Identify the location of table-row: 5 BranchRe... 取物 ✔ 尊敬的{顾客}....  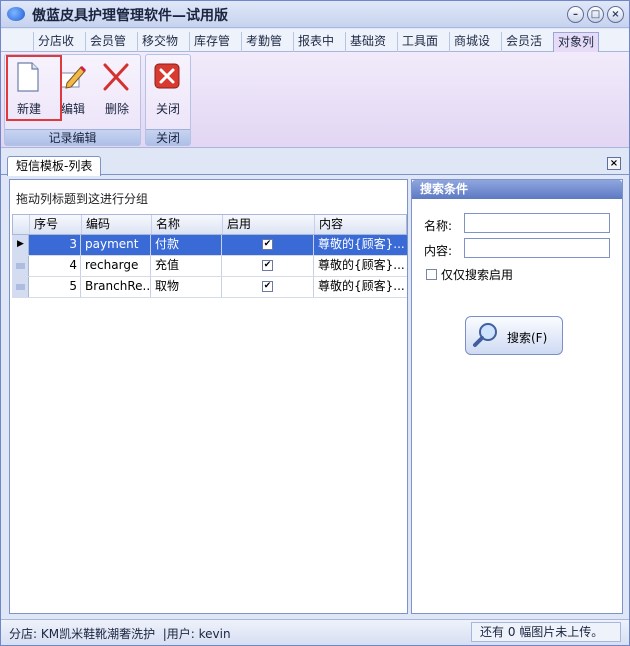
(209, 287).